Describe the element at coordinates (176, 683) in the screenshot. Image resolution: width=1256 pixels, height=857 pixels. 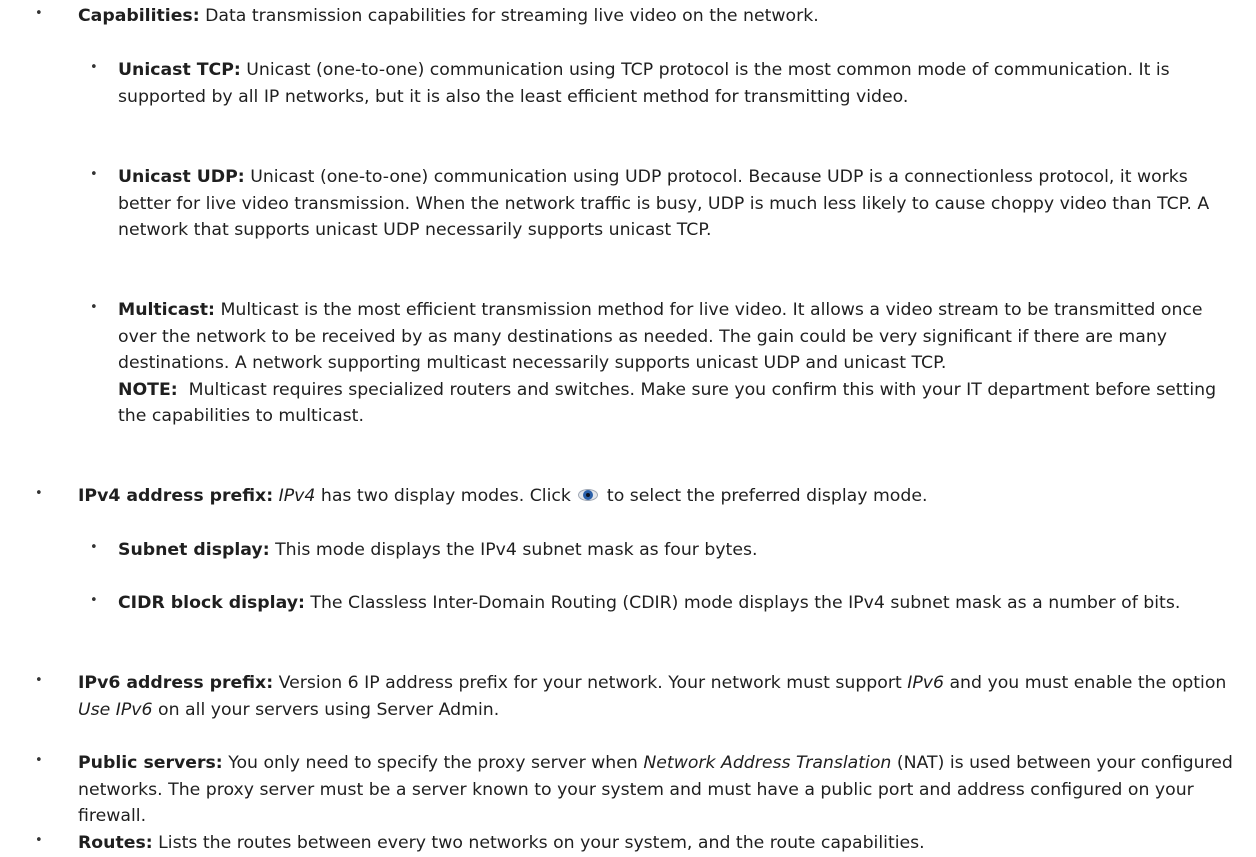
I see `item-label: IPv6 address prefix:` at that location.